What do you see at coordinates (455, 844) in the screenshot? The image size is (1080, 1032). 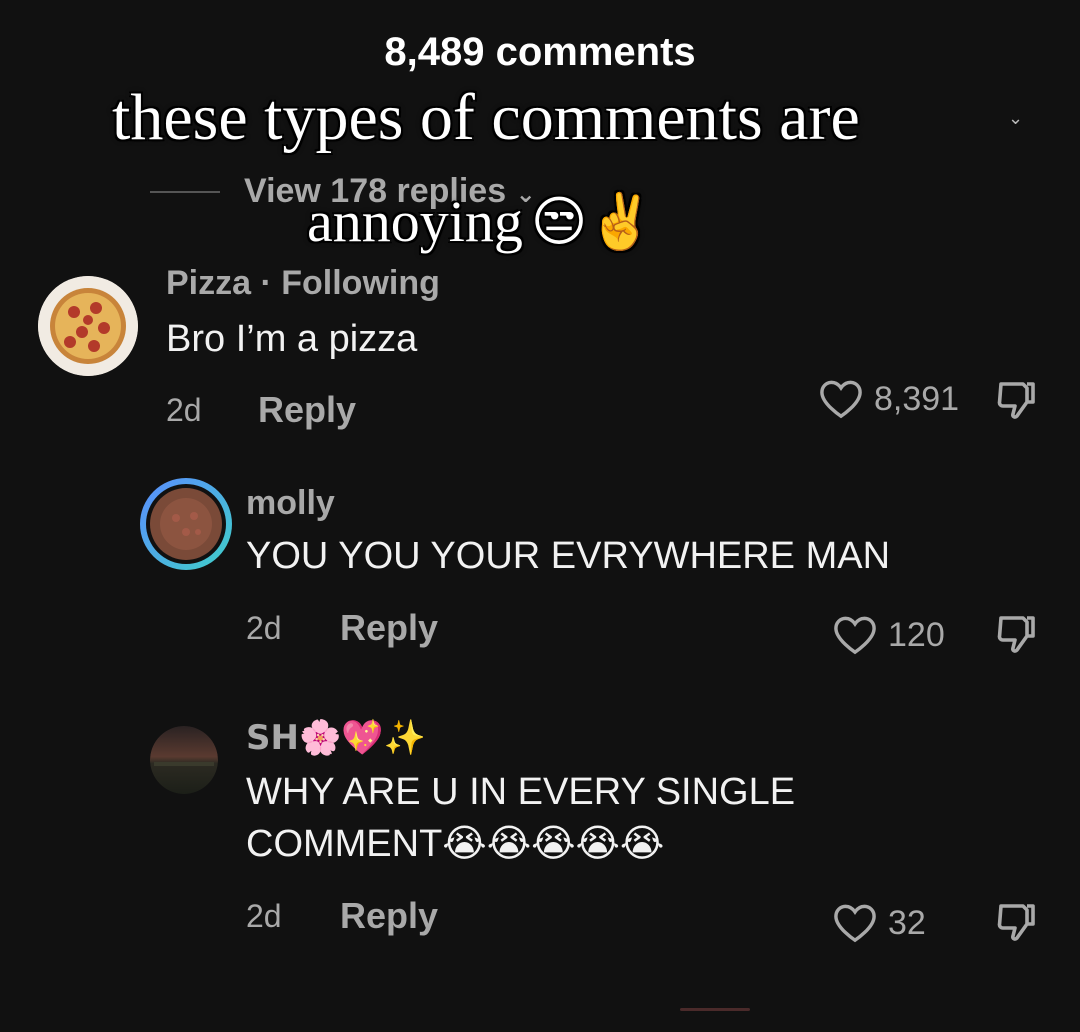 I see `comment-text-line2: COMMENT😭😭😭😭😭` at bounding box center [455, 844].